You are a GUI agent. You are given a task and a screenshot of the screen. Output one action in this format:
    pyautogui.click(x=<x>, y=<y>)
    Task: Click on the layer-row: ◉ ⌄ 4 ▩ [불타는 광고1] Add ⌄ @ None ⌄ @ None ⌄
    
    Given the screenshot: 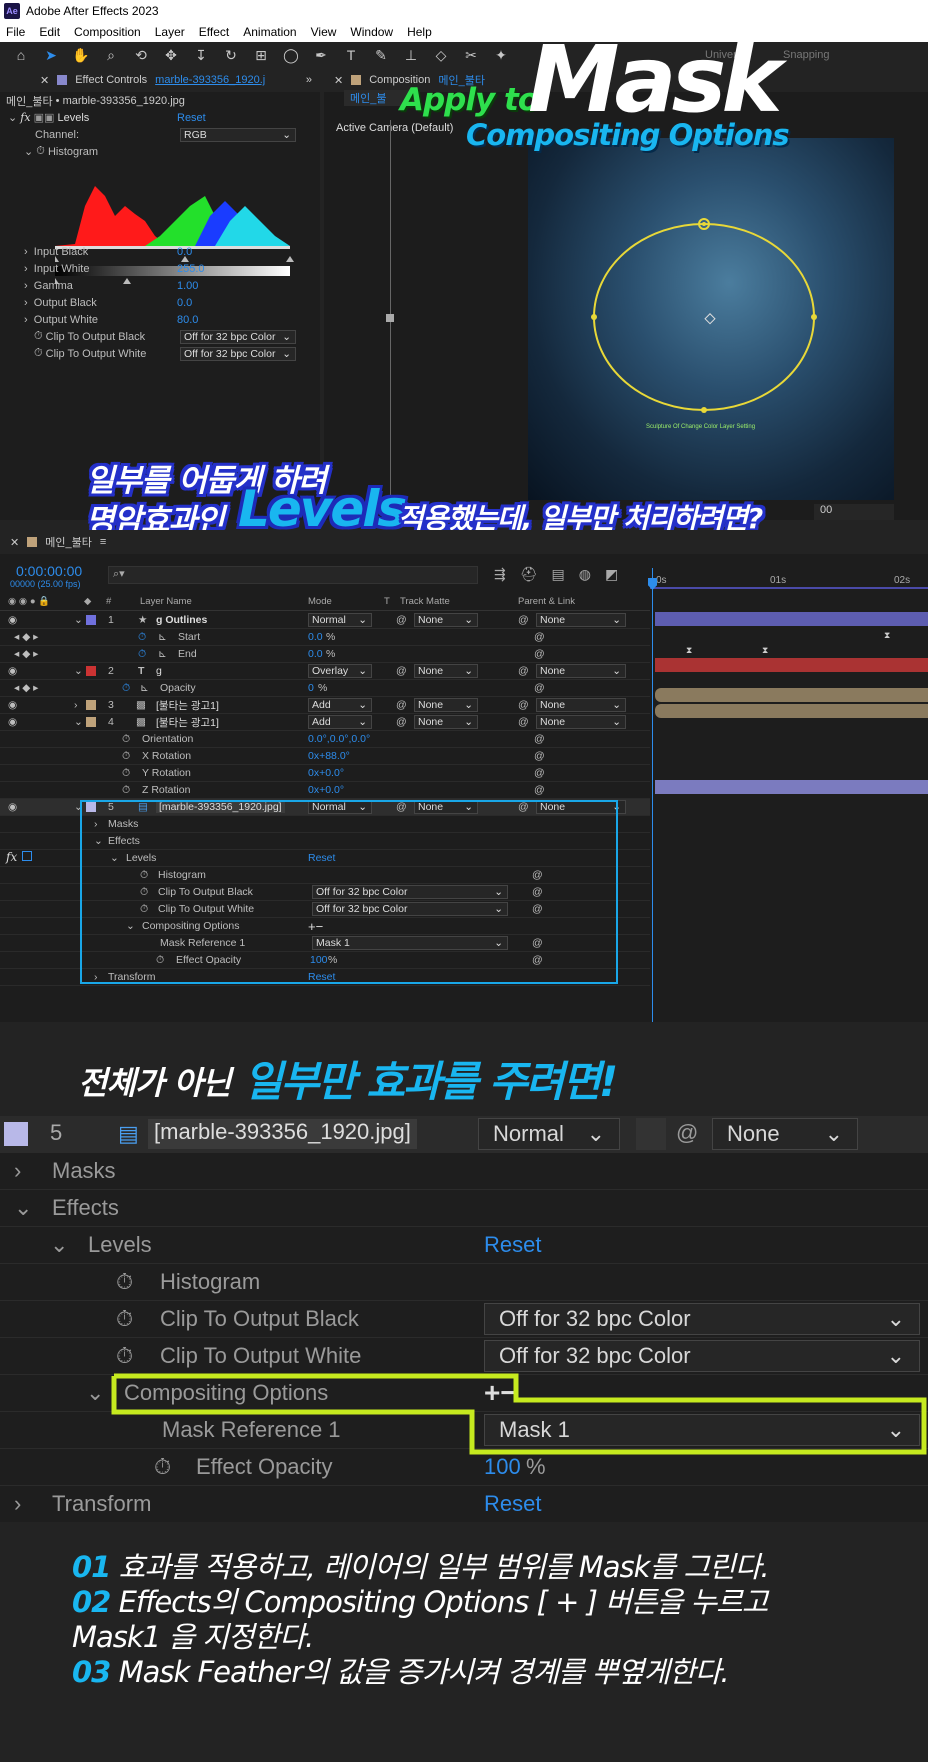 What is the action you would take?
    pyautogui.click(x=325, y=722)
    